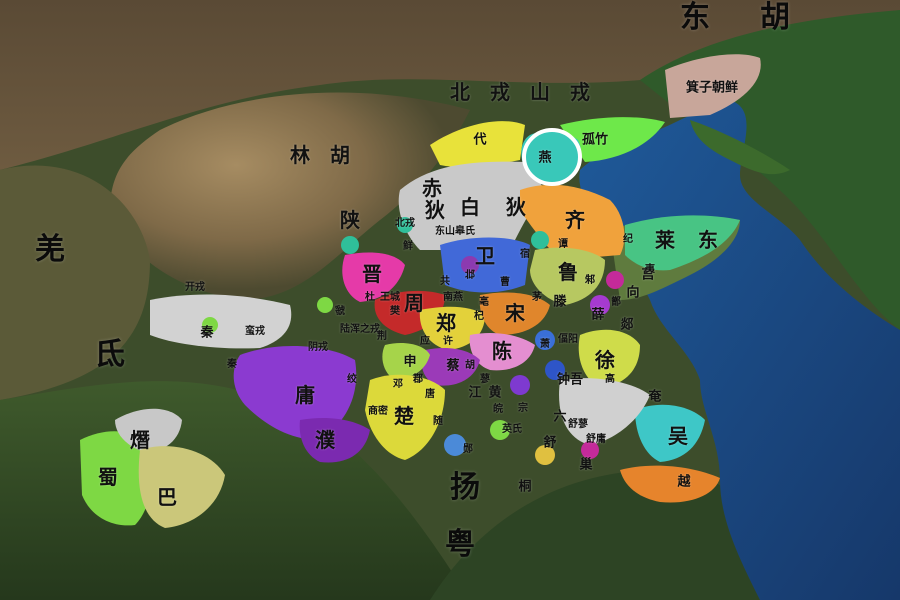 This screenshot has width=900, height=600. Describe the element at coordinates (595, 140) in the screenshot. I see `label-gu-zhu: 孤竹` at that location.